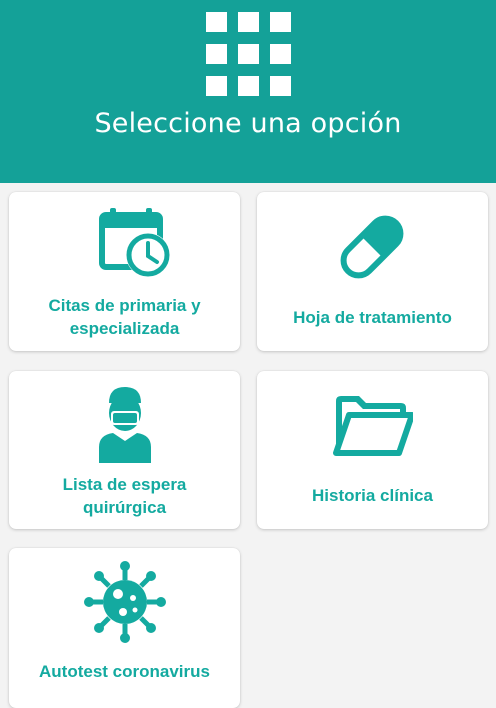 Image resolution: width=496 pixels, height=708 pixels. What do you see at coordinates (125, 425) in the screenshot?
I see `surgeon-icon` at bounding box center [125, 425].